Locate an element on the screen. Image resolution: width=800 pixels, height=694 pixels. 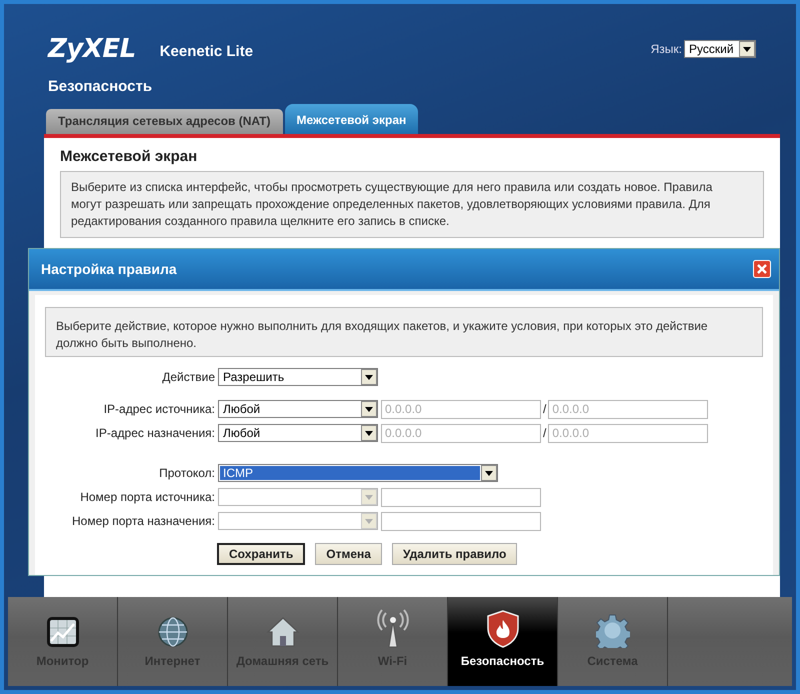
dialog-button: Удалить правило is located at coordinates (455, 554).